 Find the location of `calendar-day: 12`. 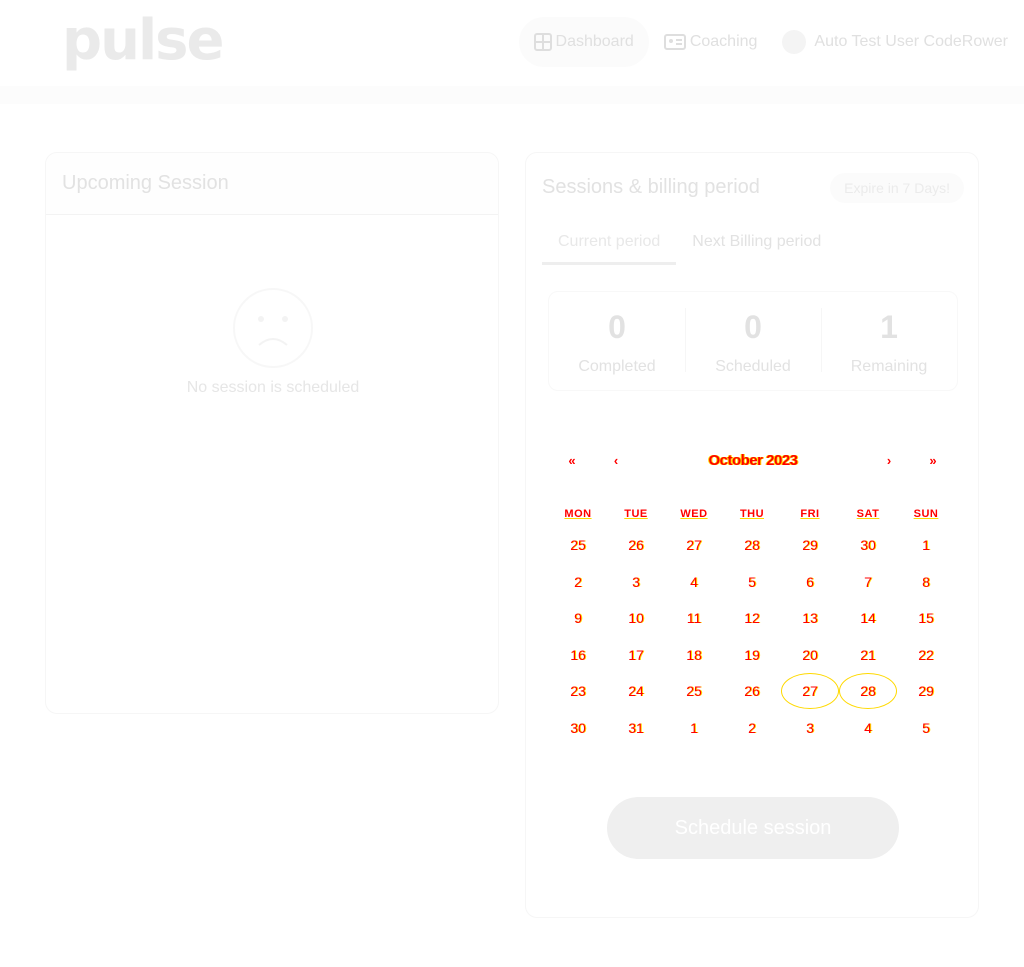

calendar-day: 12 is located at coordinates (752, 618).